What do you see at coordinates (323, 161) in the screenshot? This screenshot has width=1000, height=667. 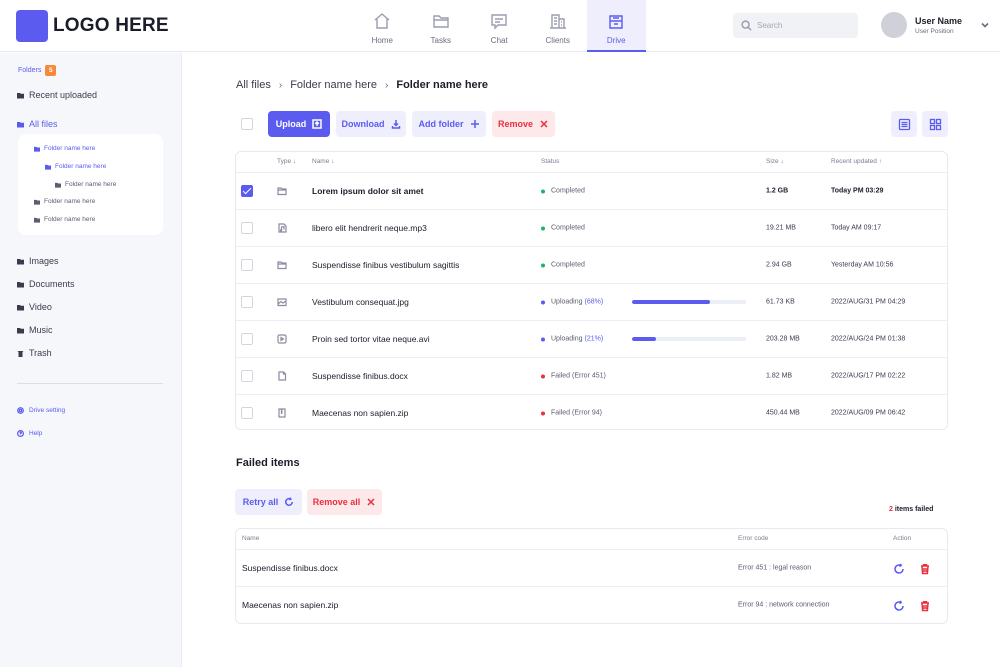 I see `column-header-name: Name ↓` at bounding box center [323, 161].